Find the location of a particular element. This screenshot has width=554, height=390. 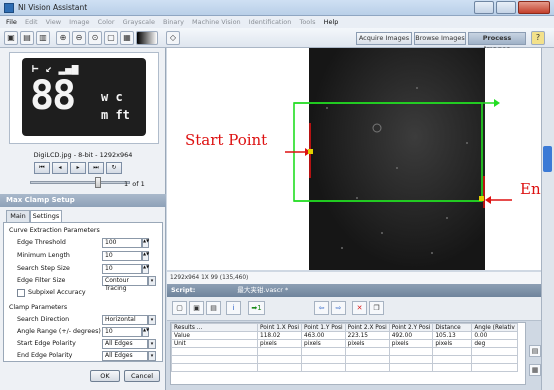

open-icon: ▣ is located at coordinates (11, 38).